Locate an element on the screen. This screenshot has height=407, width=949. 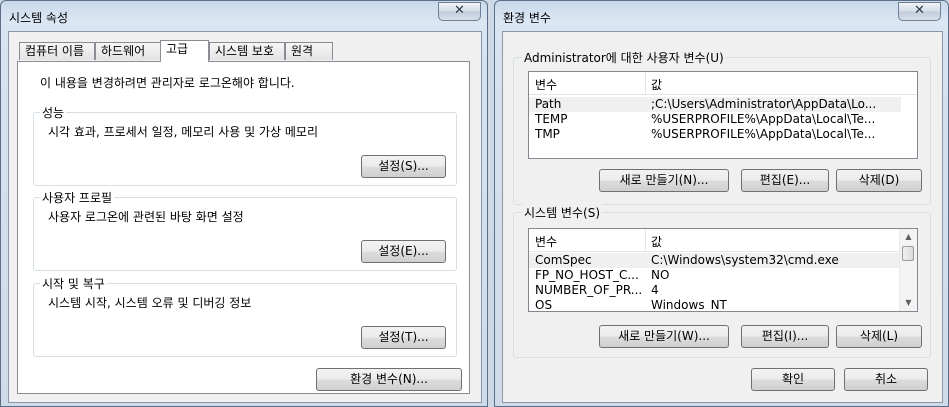
tab-advanced: 고급 is located at coordinates (184, 51).